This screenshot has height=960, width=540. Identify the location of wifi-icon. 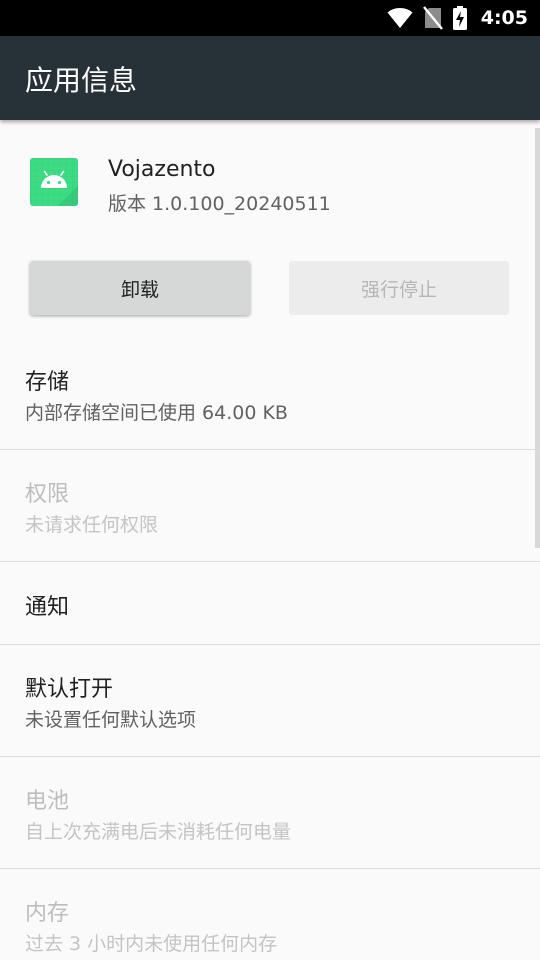
(400, 18).